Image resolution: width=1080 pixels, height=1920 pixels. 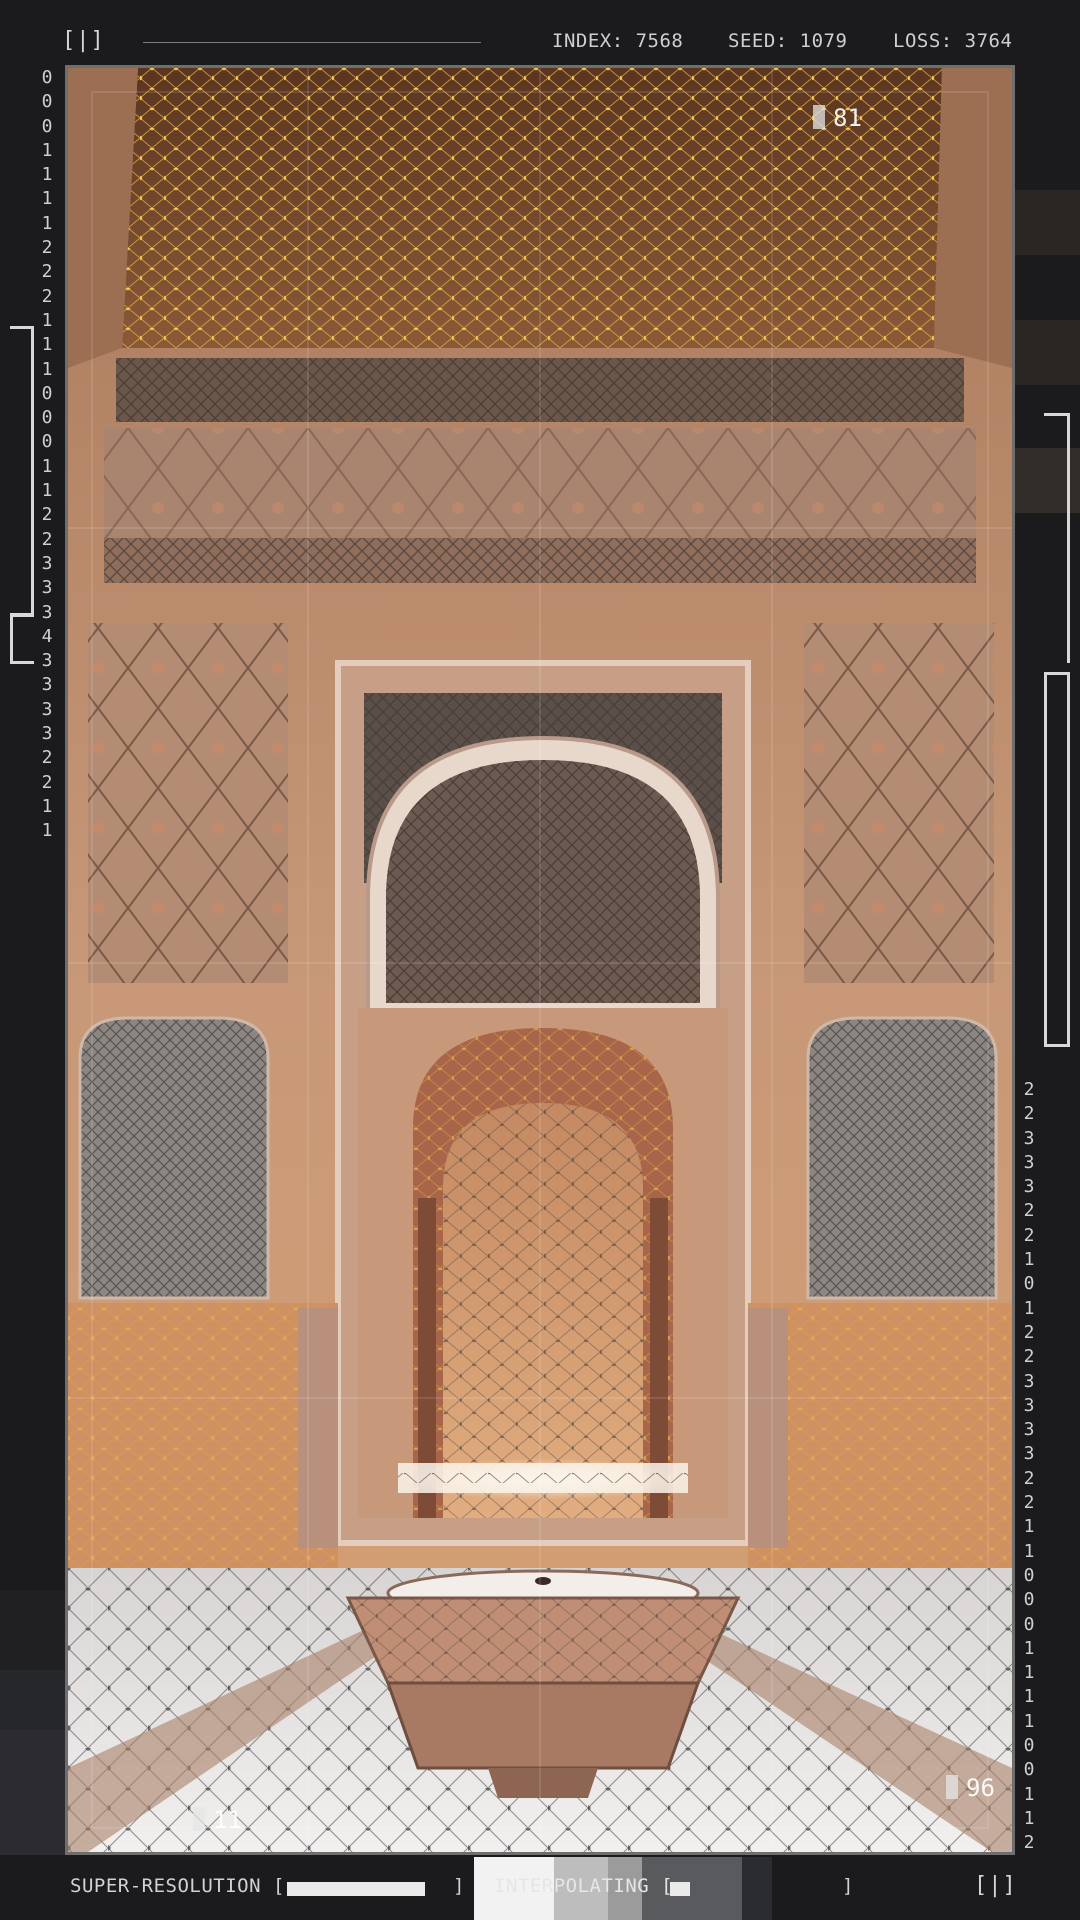 I want to click on left-bracket-frame-small, so click(x=22, y=639).